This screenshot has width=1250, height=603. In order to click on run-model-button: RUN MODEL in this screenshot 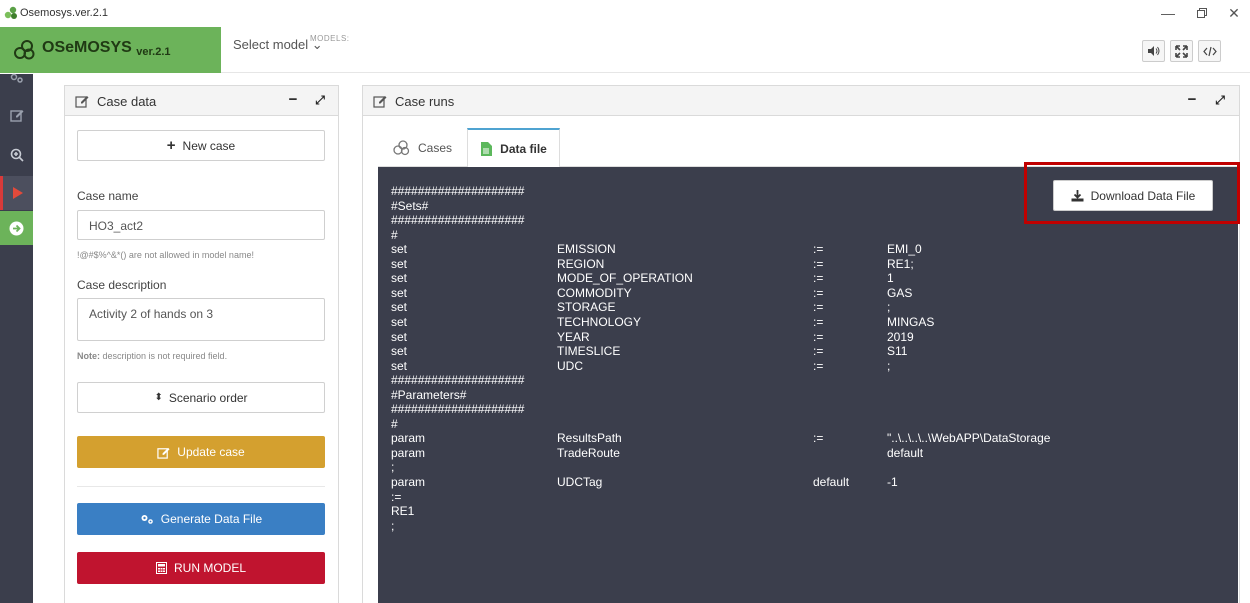, I will do `click(201, 568)`.